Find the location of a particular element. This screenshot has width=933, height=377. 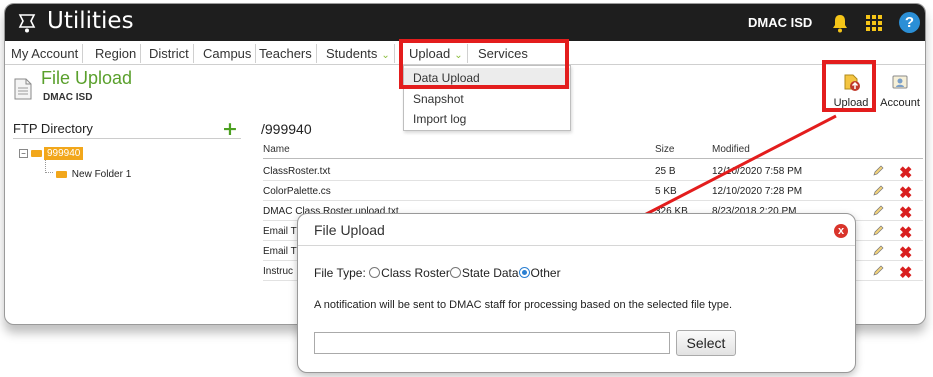

radio-state-data is located at coordinates (455, 272).